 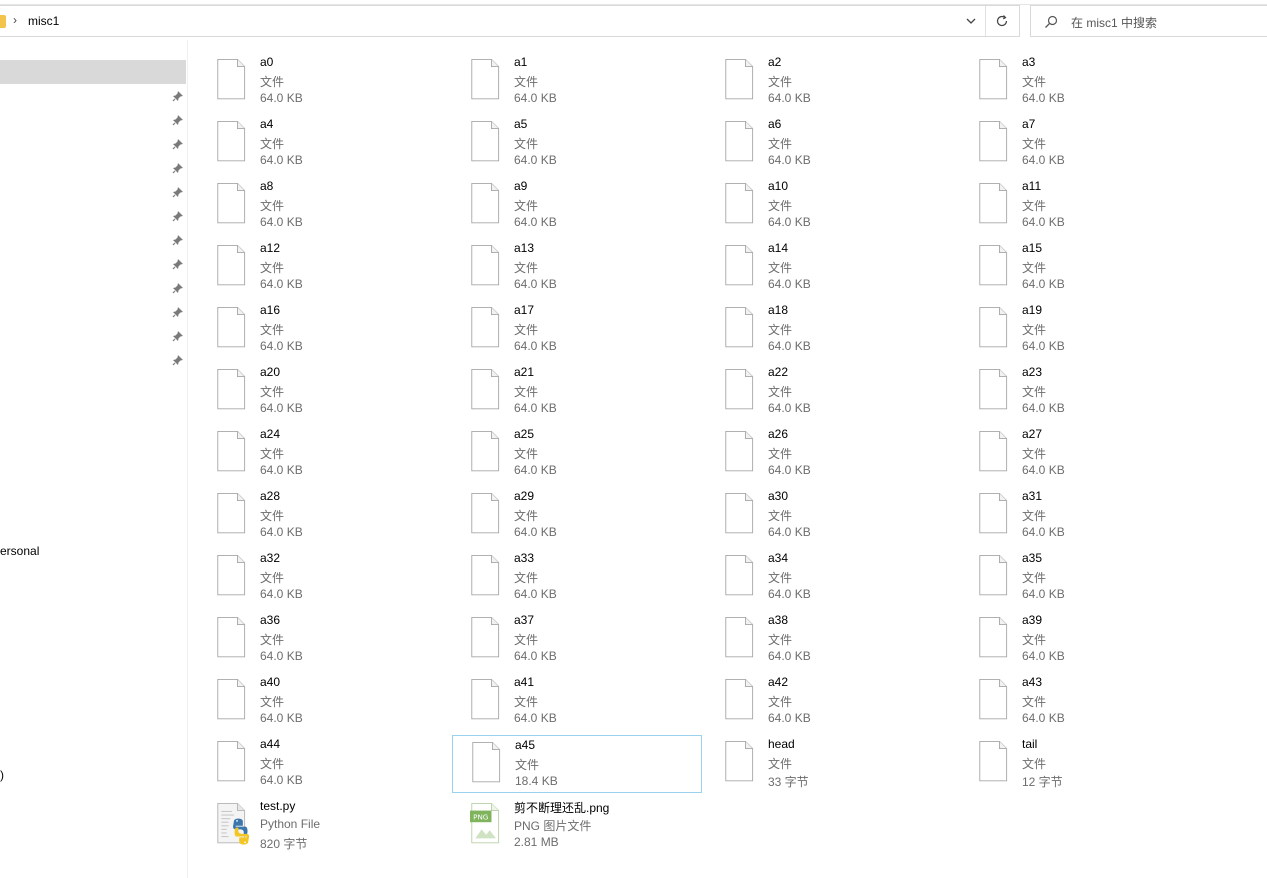 What do you see at coordinates (841, 453) in the screenshot?
I see `file-item: a26 文件 64.0 KB` at bounding box center [841, 453].